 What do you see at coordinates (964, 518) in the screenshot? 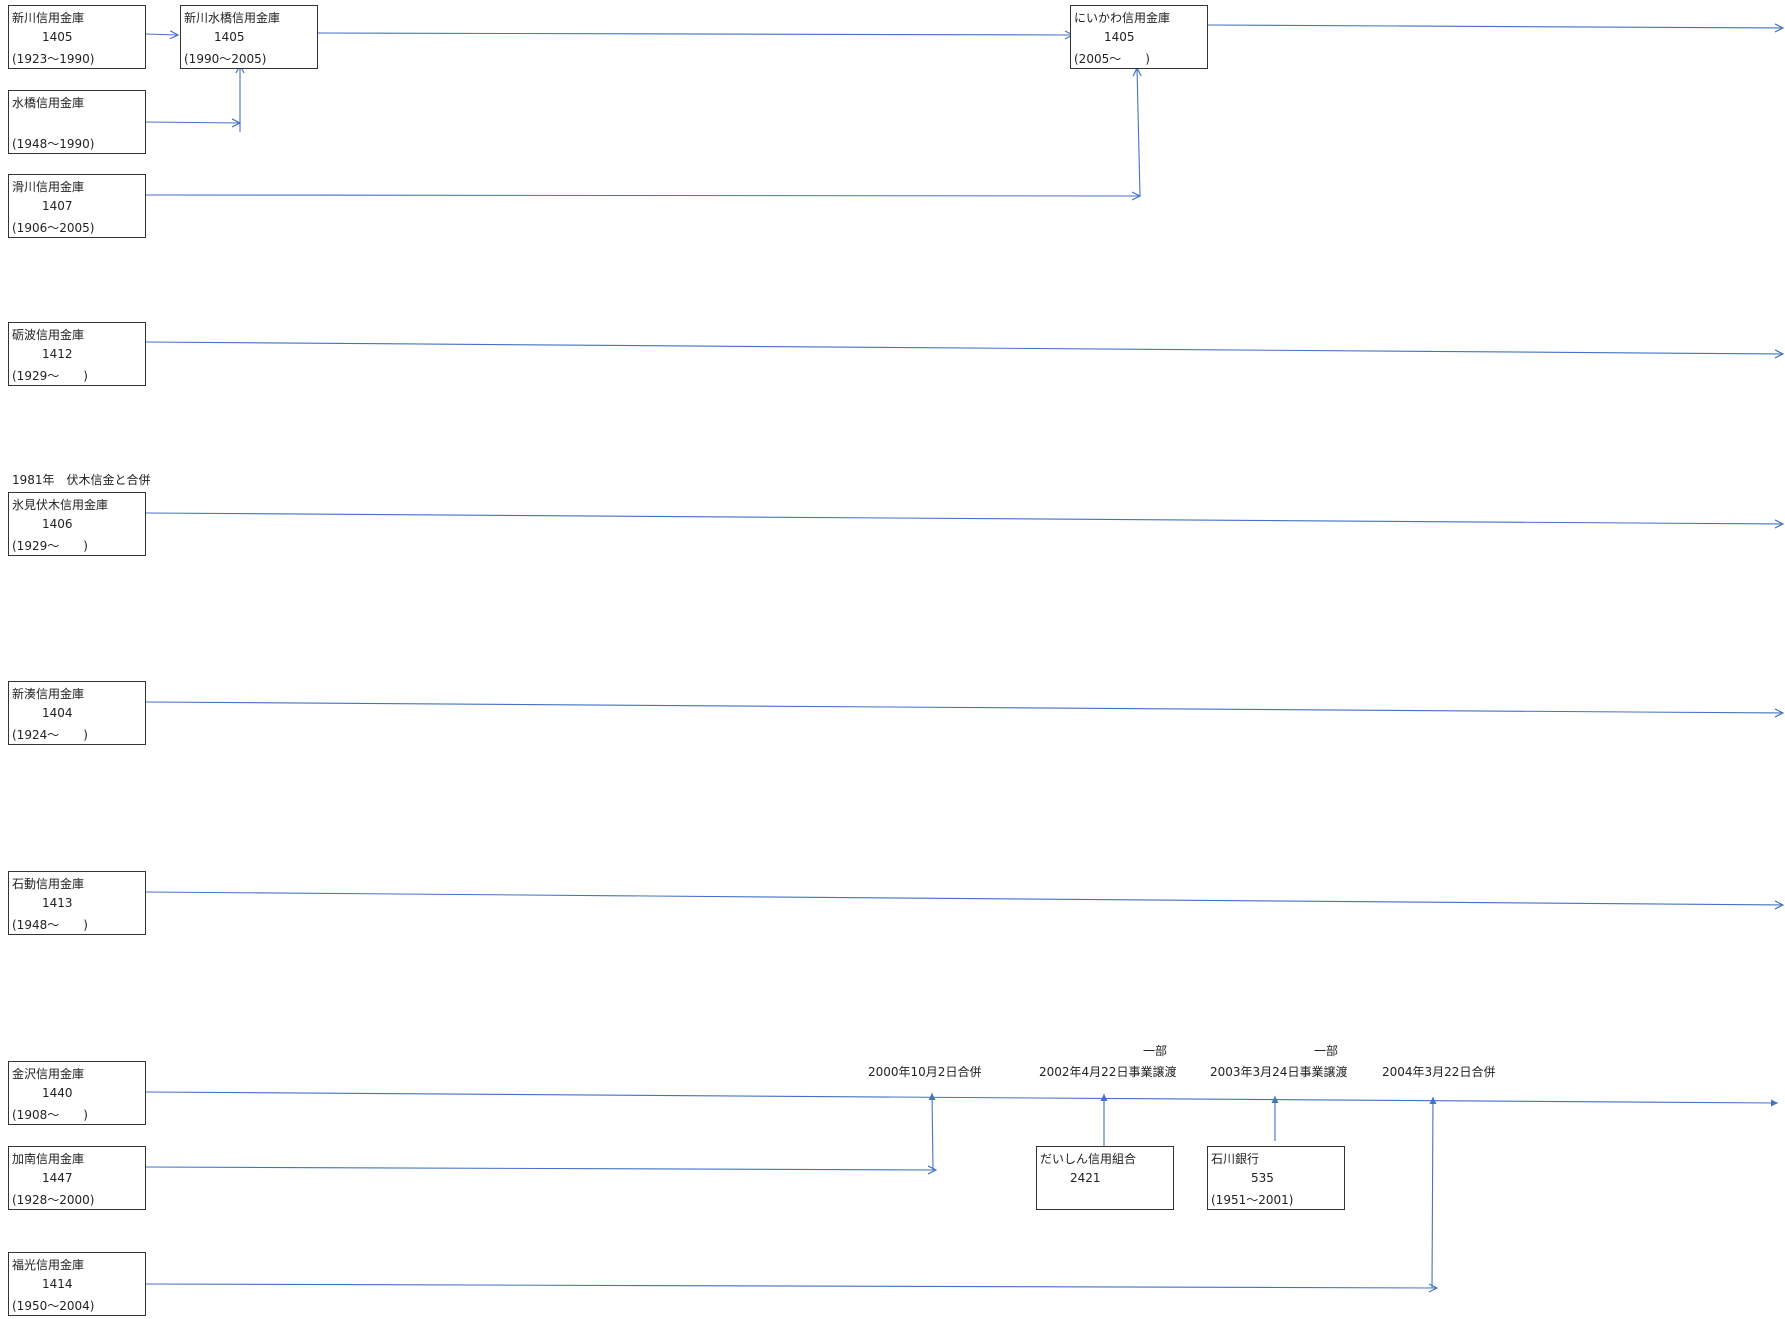
I see `connector-himi-fushiki-continues` at bounding box center [964, 518].